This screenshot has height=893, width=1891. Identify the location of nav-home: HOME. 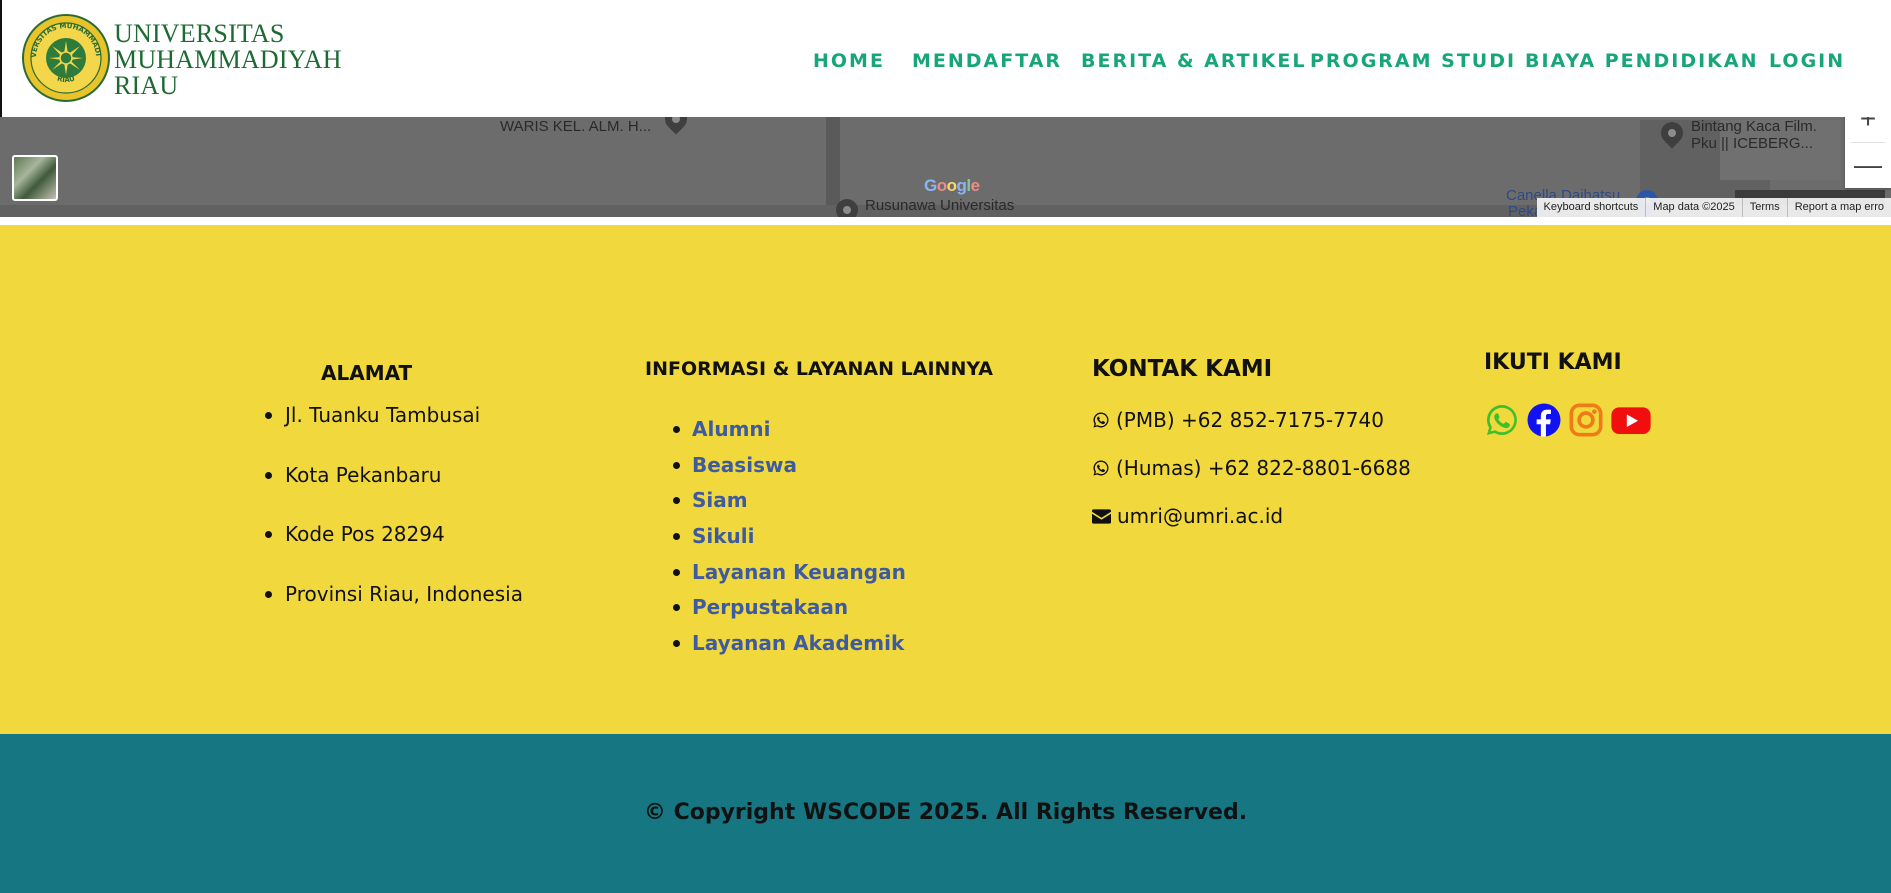
(849, 61).